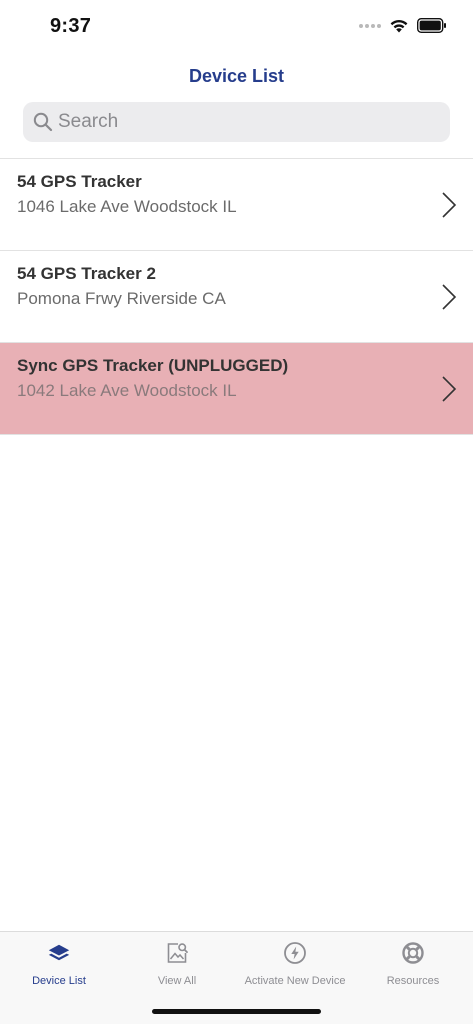 This screenshot has width=473, height=1024. What do you see at coordinates (86, 273) in the screenshot?
I see `device-name: 54 GPS Tracker 2` at bounding box center [86, 273].